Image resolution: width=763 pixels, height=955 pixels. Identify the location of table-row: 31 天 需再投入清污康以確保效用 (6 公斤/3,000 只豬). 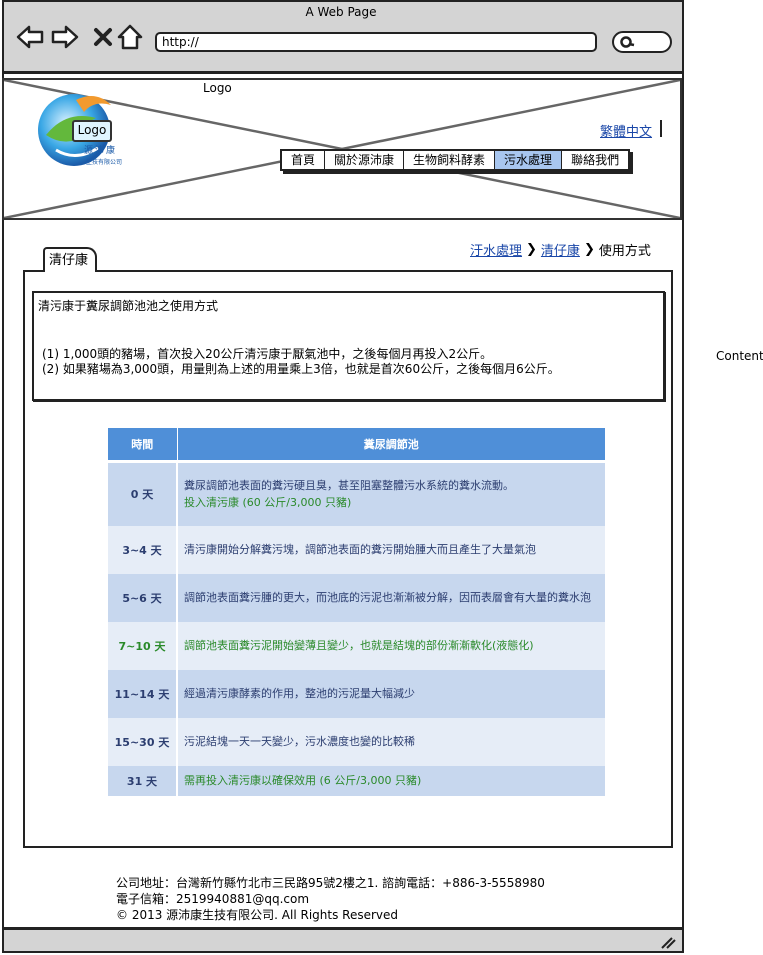
(356, 780).